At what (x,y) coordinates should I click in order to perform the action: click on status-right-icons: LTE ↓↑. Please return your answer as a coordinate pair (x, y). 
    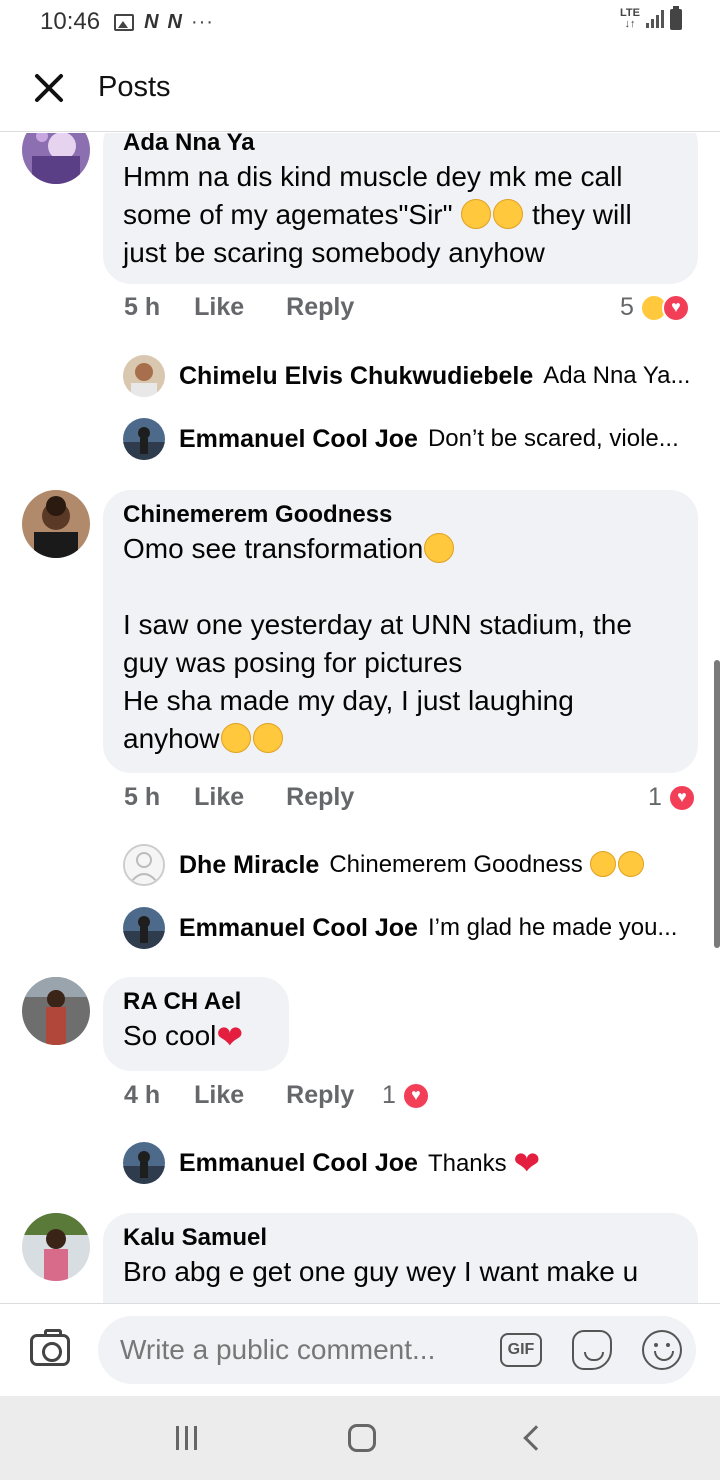
    Looking at the image, I should click on (651, 17).